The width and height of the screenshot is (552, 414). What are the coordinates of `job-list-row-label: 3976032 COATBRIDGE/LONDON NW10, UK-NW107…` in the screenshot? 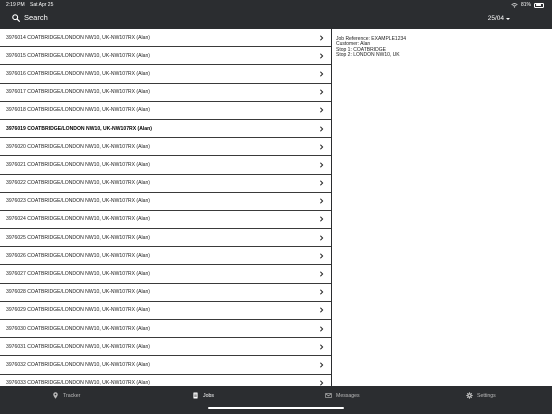 It's located at (78, 364).